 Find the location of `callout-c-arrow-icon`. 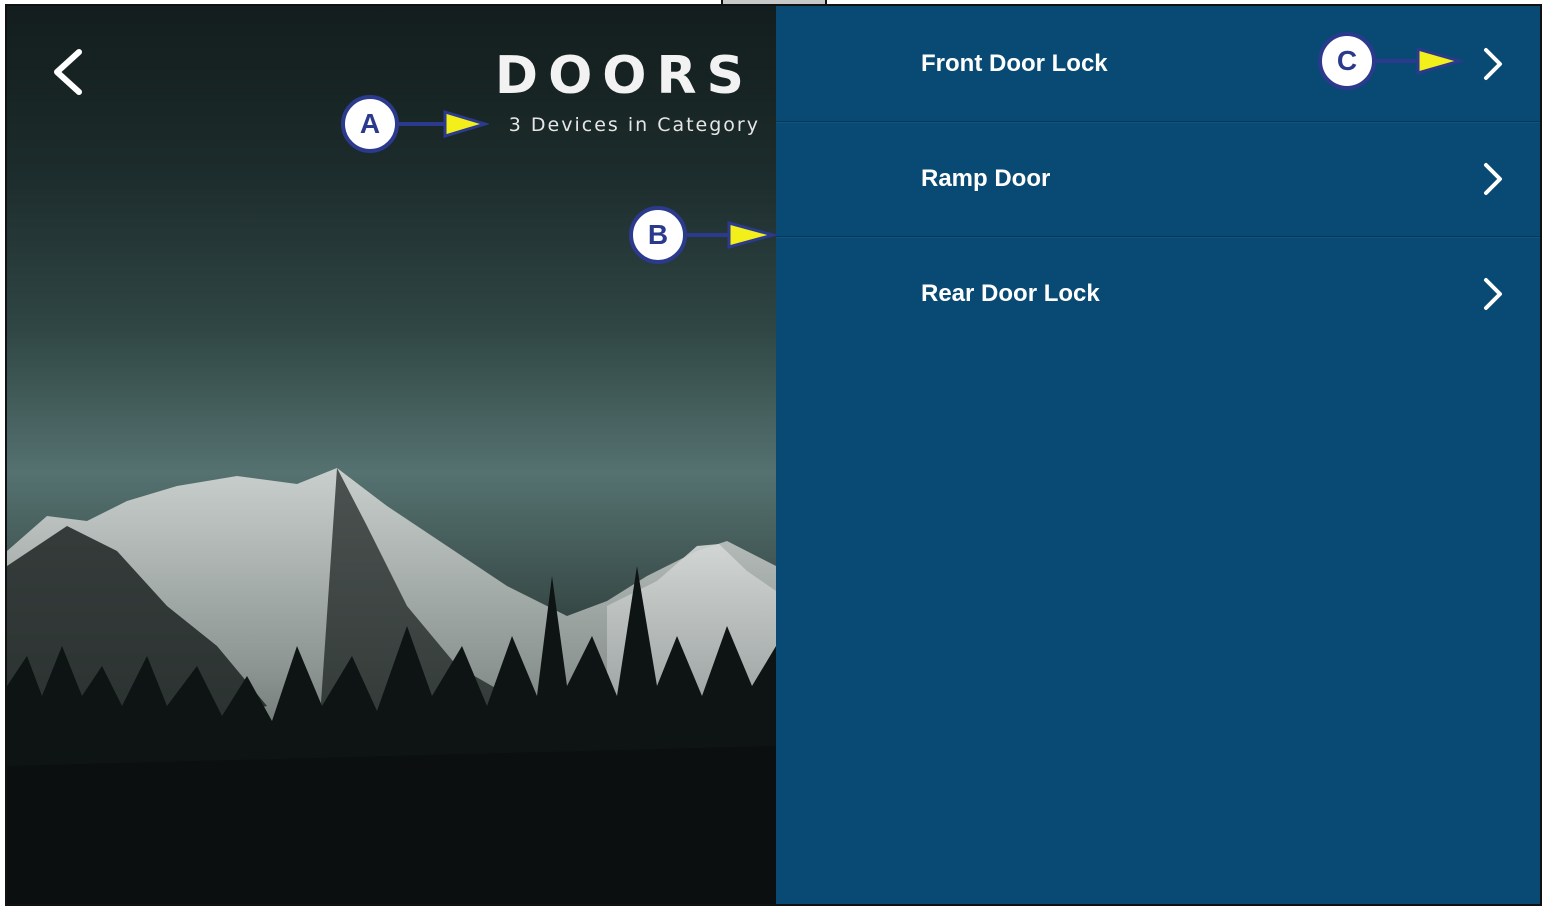

callout-c-arrow-icon is located at coordinates (1419, 61).